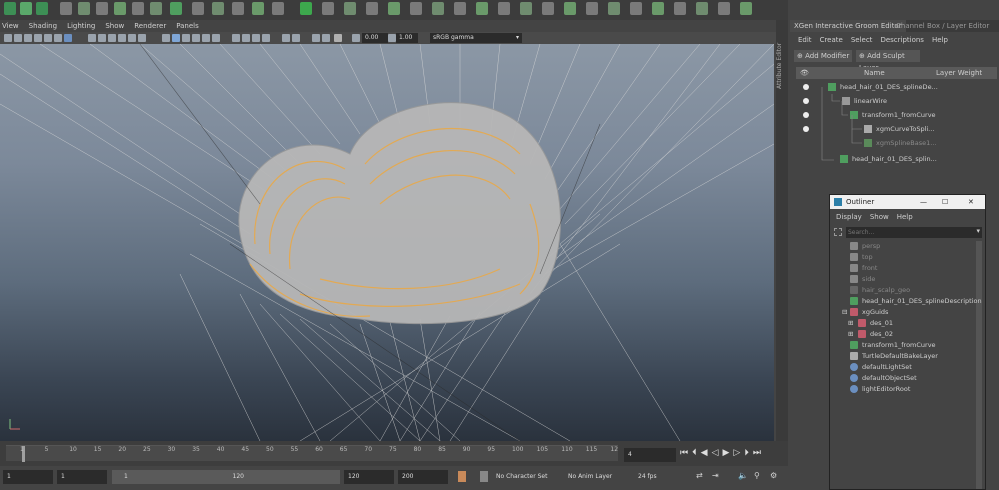 The height and width of the screenshot is (490, 999). What do you see at coordinates (650, 455) in the screenshot?
I see `current-frame-field: 4` at bounding box center [650, 455].